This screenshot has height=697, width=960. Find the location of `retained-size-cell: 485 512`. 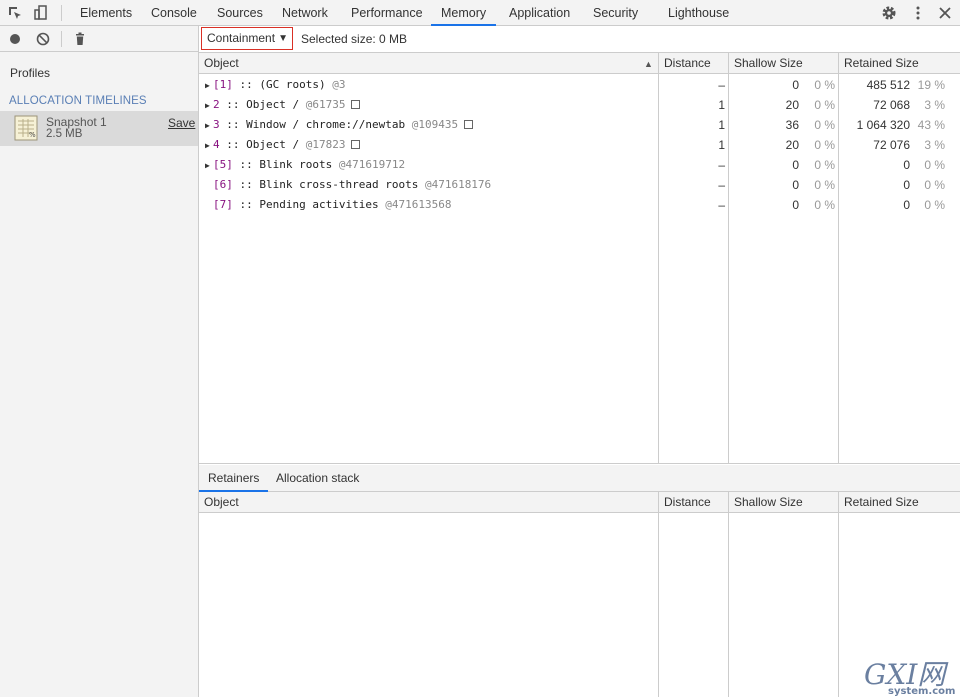

retained-size-cell: 485 512 is located at coordinates (888, 85).